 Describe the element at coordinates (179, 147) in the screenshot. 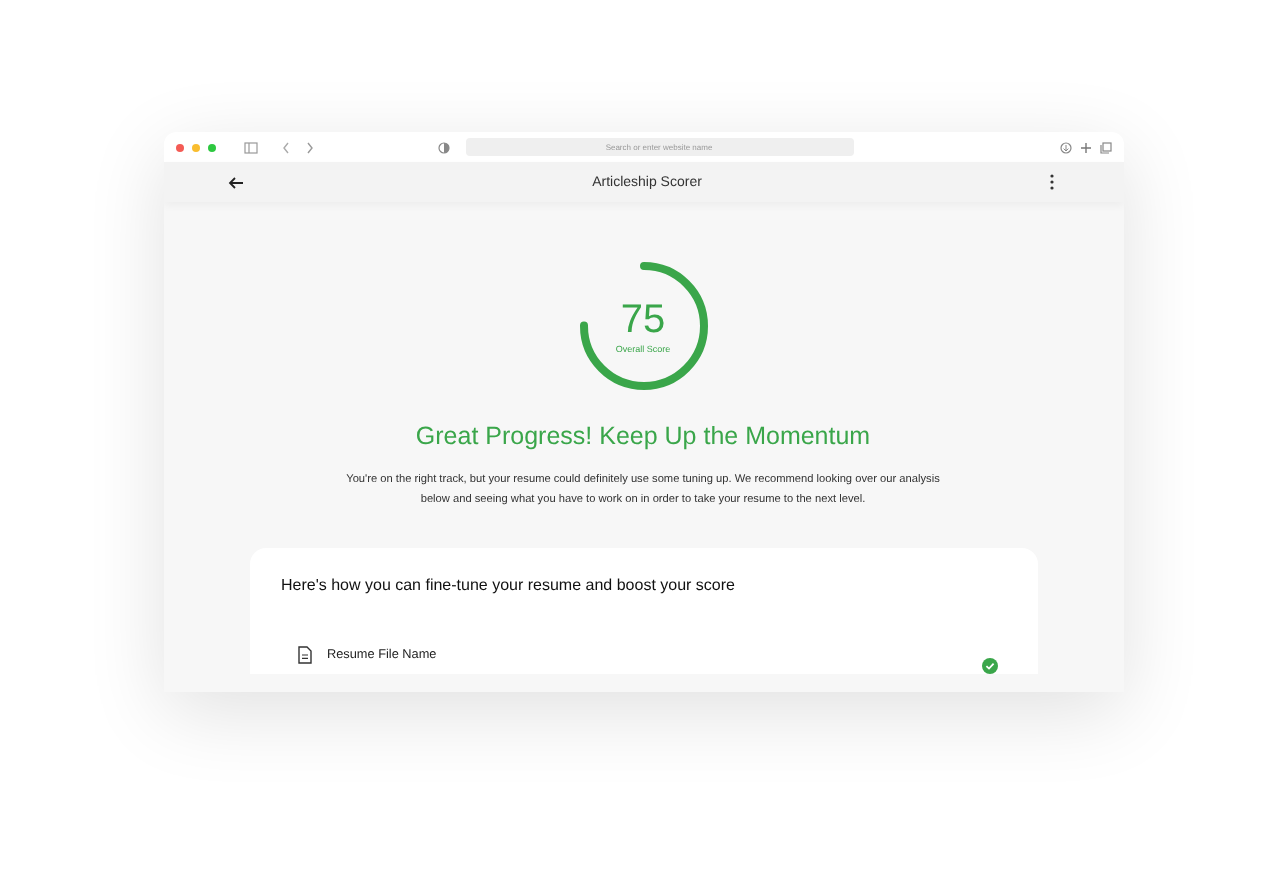

I see `close-dot` at that location.